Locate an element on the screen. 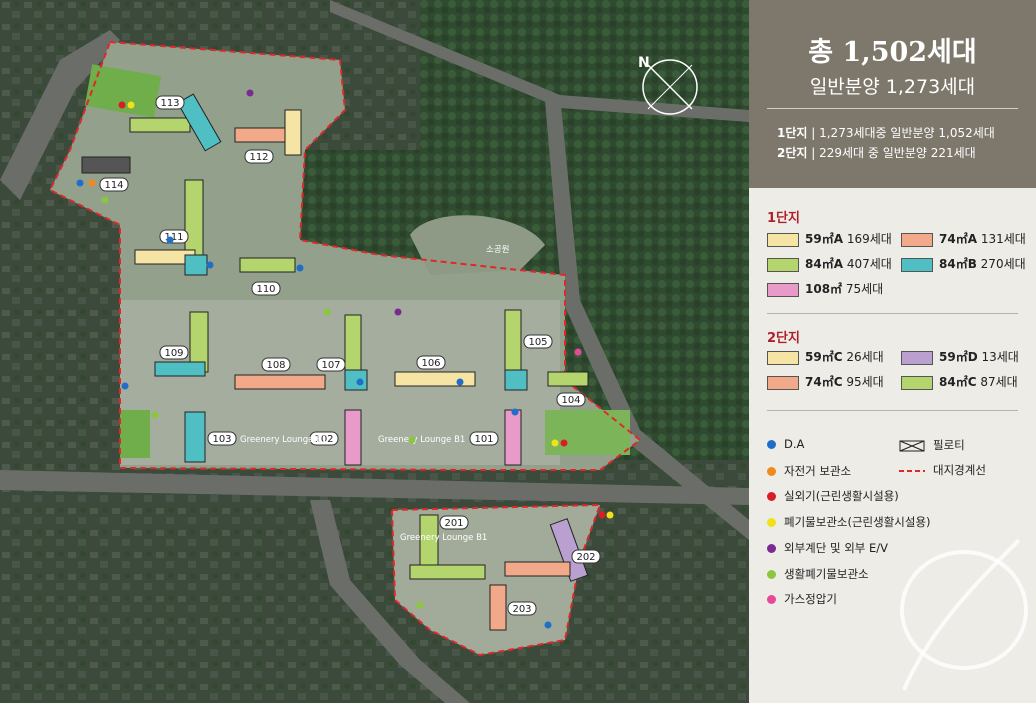 The height and width of the screenshot is (703, 1036). svg-text: 108 is located at coordinates (275, 365).